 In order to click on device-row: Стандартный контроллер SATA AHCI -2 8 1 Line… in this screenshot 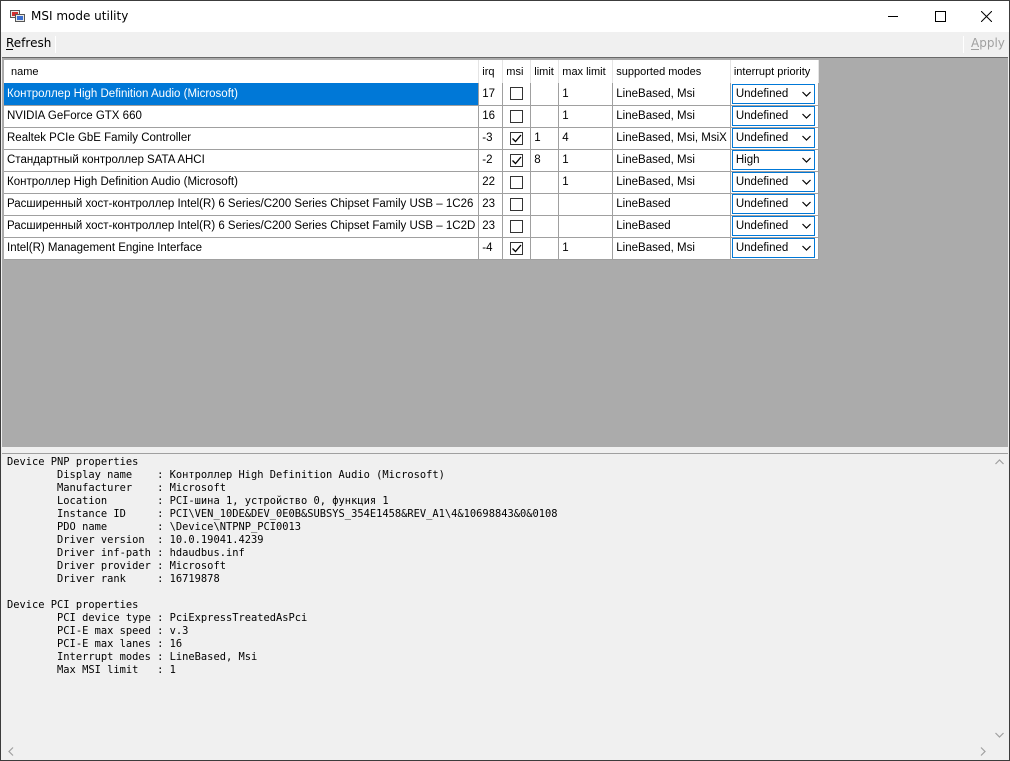, I will do `click(411, 160)`.